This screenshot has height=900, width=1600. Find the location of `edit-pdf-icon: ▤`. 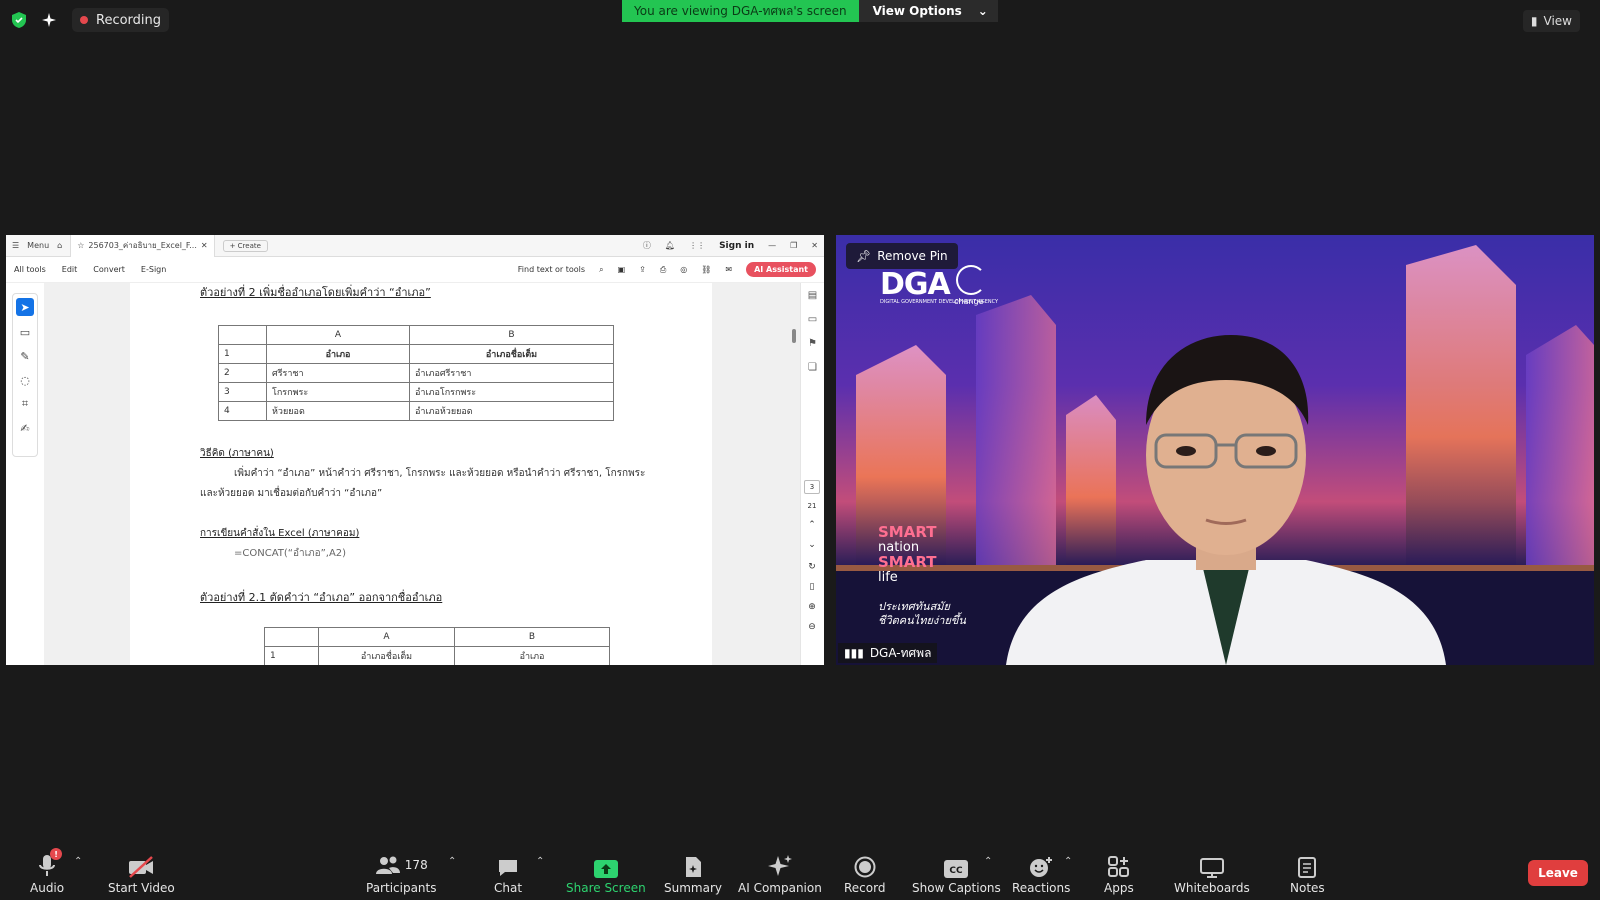

edit-pdf-icon: ▤ is located at coordinates (812, 295).